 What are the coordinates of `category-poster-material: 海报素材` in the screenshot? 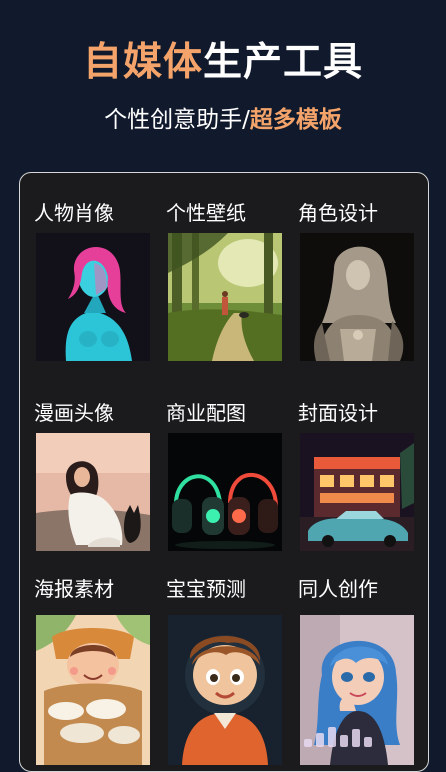 It's located at (99, 670).